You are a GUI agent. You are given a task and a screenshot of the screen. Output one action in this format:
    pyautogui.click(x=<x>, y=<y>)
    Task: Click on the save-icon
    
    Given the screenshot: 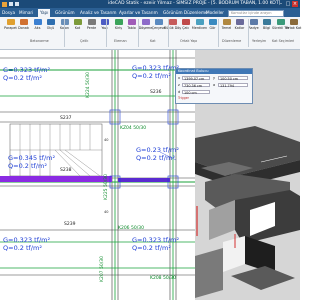 What is the action you would take?
    pyautogui.click(x=11, y=4)
    